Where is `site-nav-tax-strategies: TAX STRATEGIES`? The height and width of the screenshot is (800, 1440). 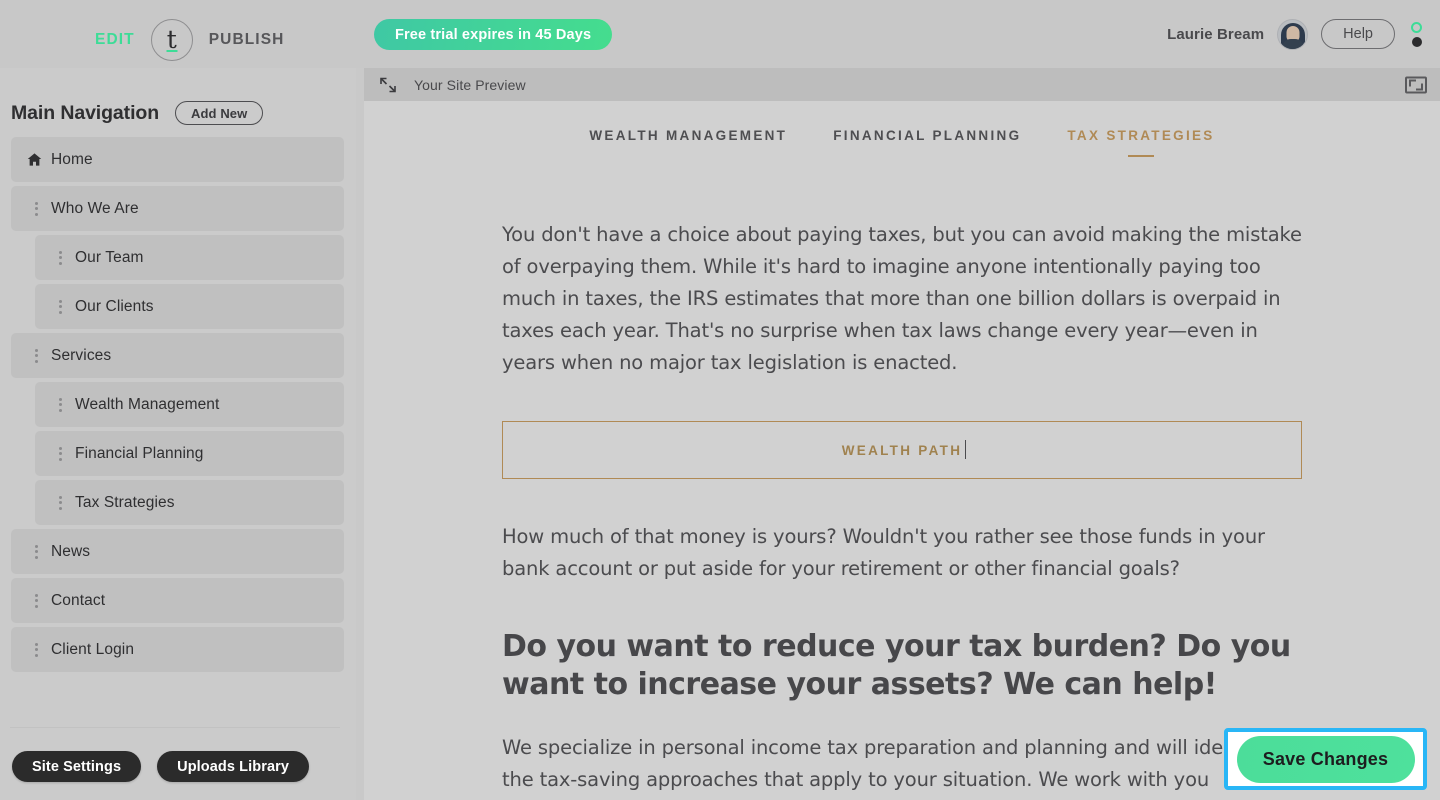
site-nav-tax-strategies: TAX STRATEGIES is located at coordinates (1140, 142).